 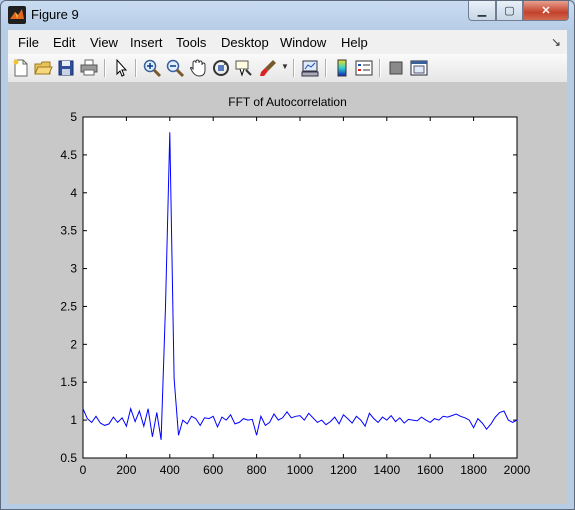 I want to click on zoom-in-icon, so click(x=152, y=68).